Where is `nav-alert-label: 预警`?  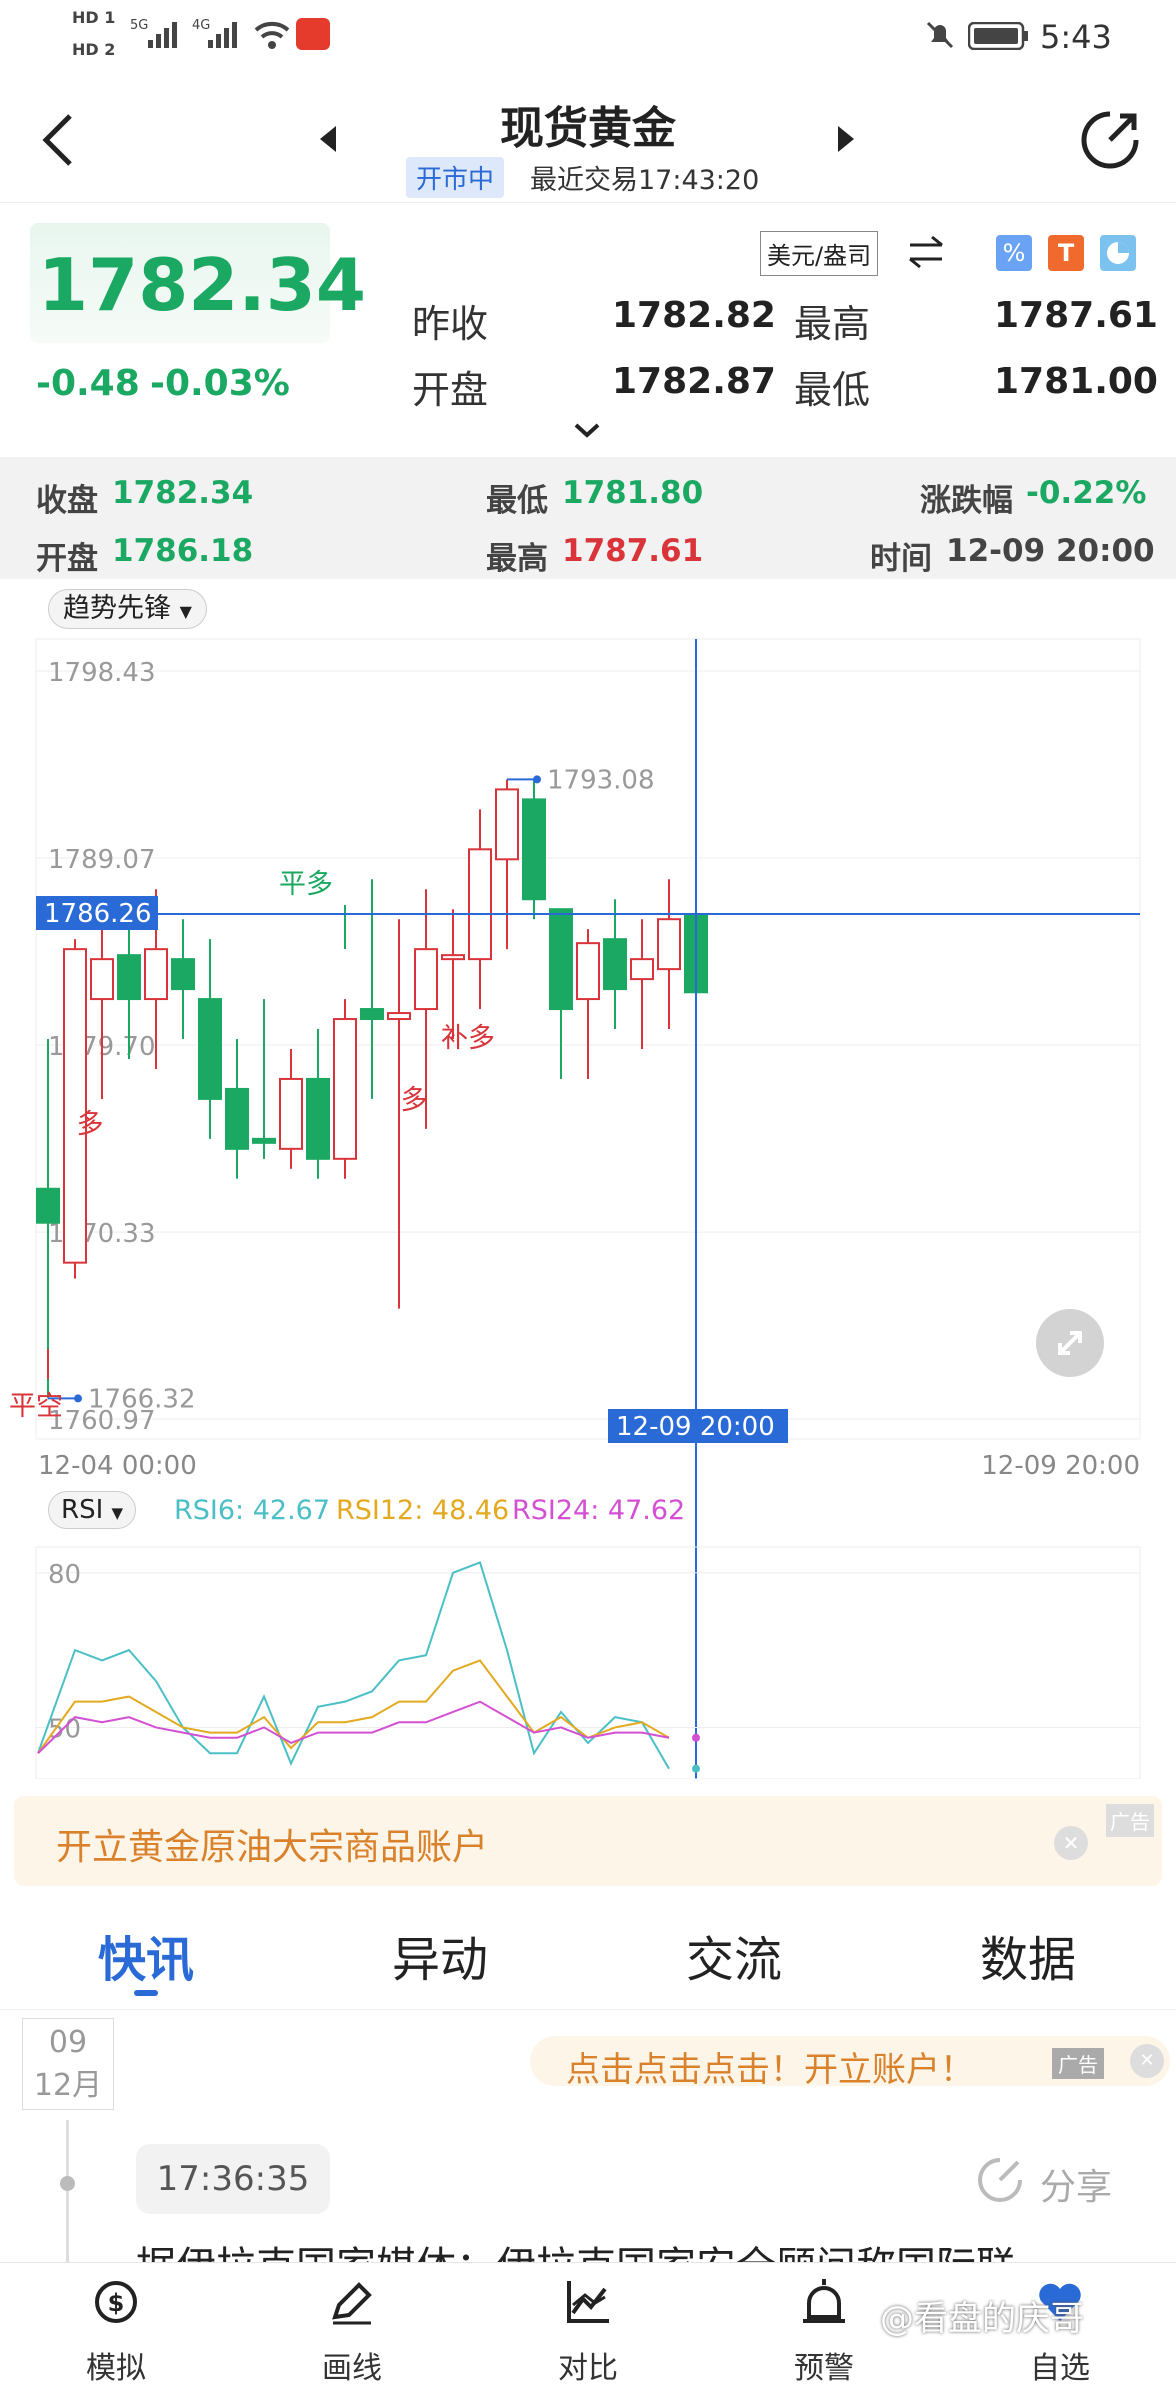 nav-alert-label: 预警 is located at coordinates (824, 2368).